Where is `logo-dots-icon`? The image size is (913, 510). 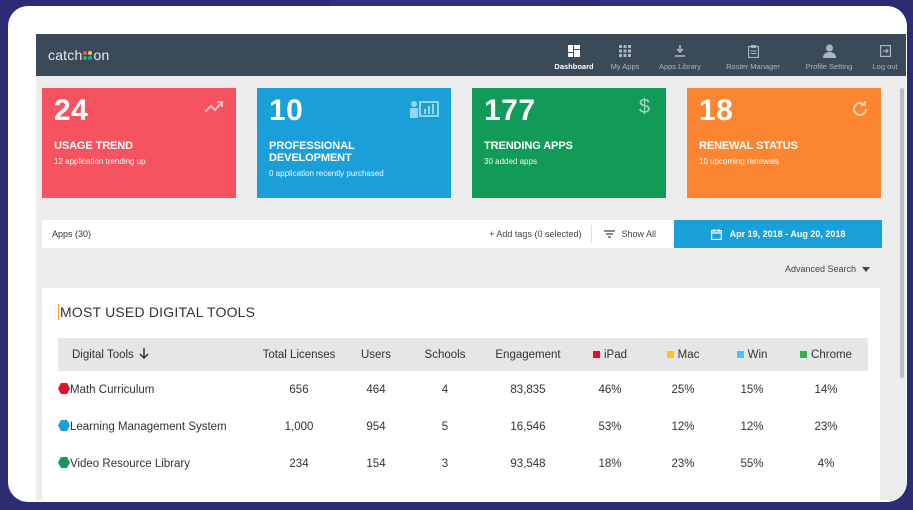
logo-dots-icon is located at coordinates (88, 55).